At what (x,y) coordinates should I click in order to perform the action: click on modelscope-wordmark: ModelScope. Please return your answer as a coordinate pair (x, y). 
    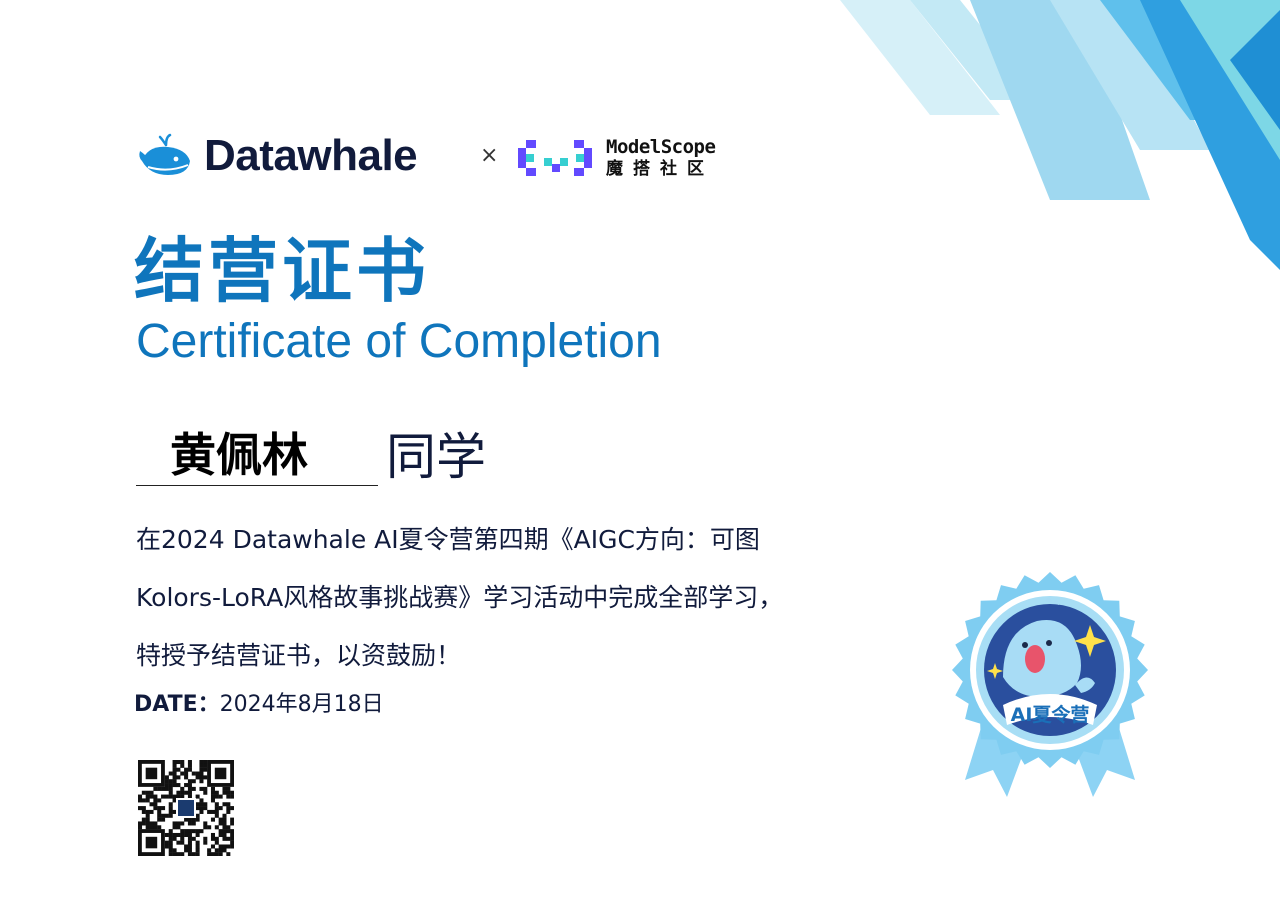
    Looking at the image, I should click on (661, 147).